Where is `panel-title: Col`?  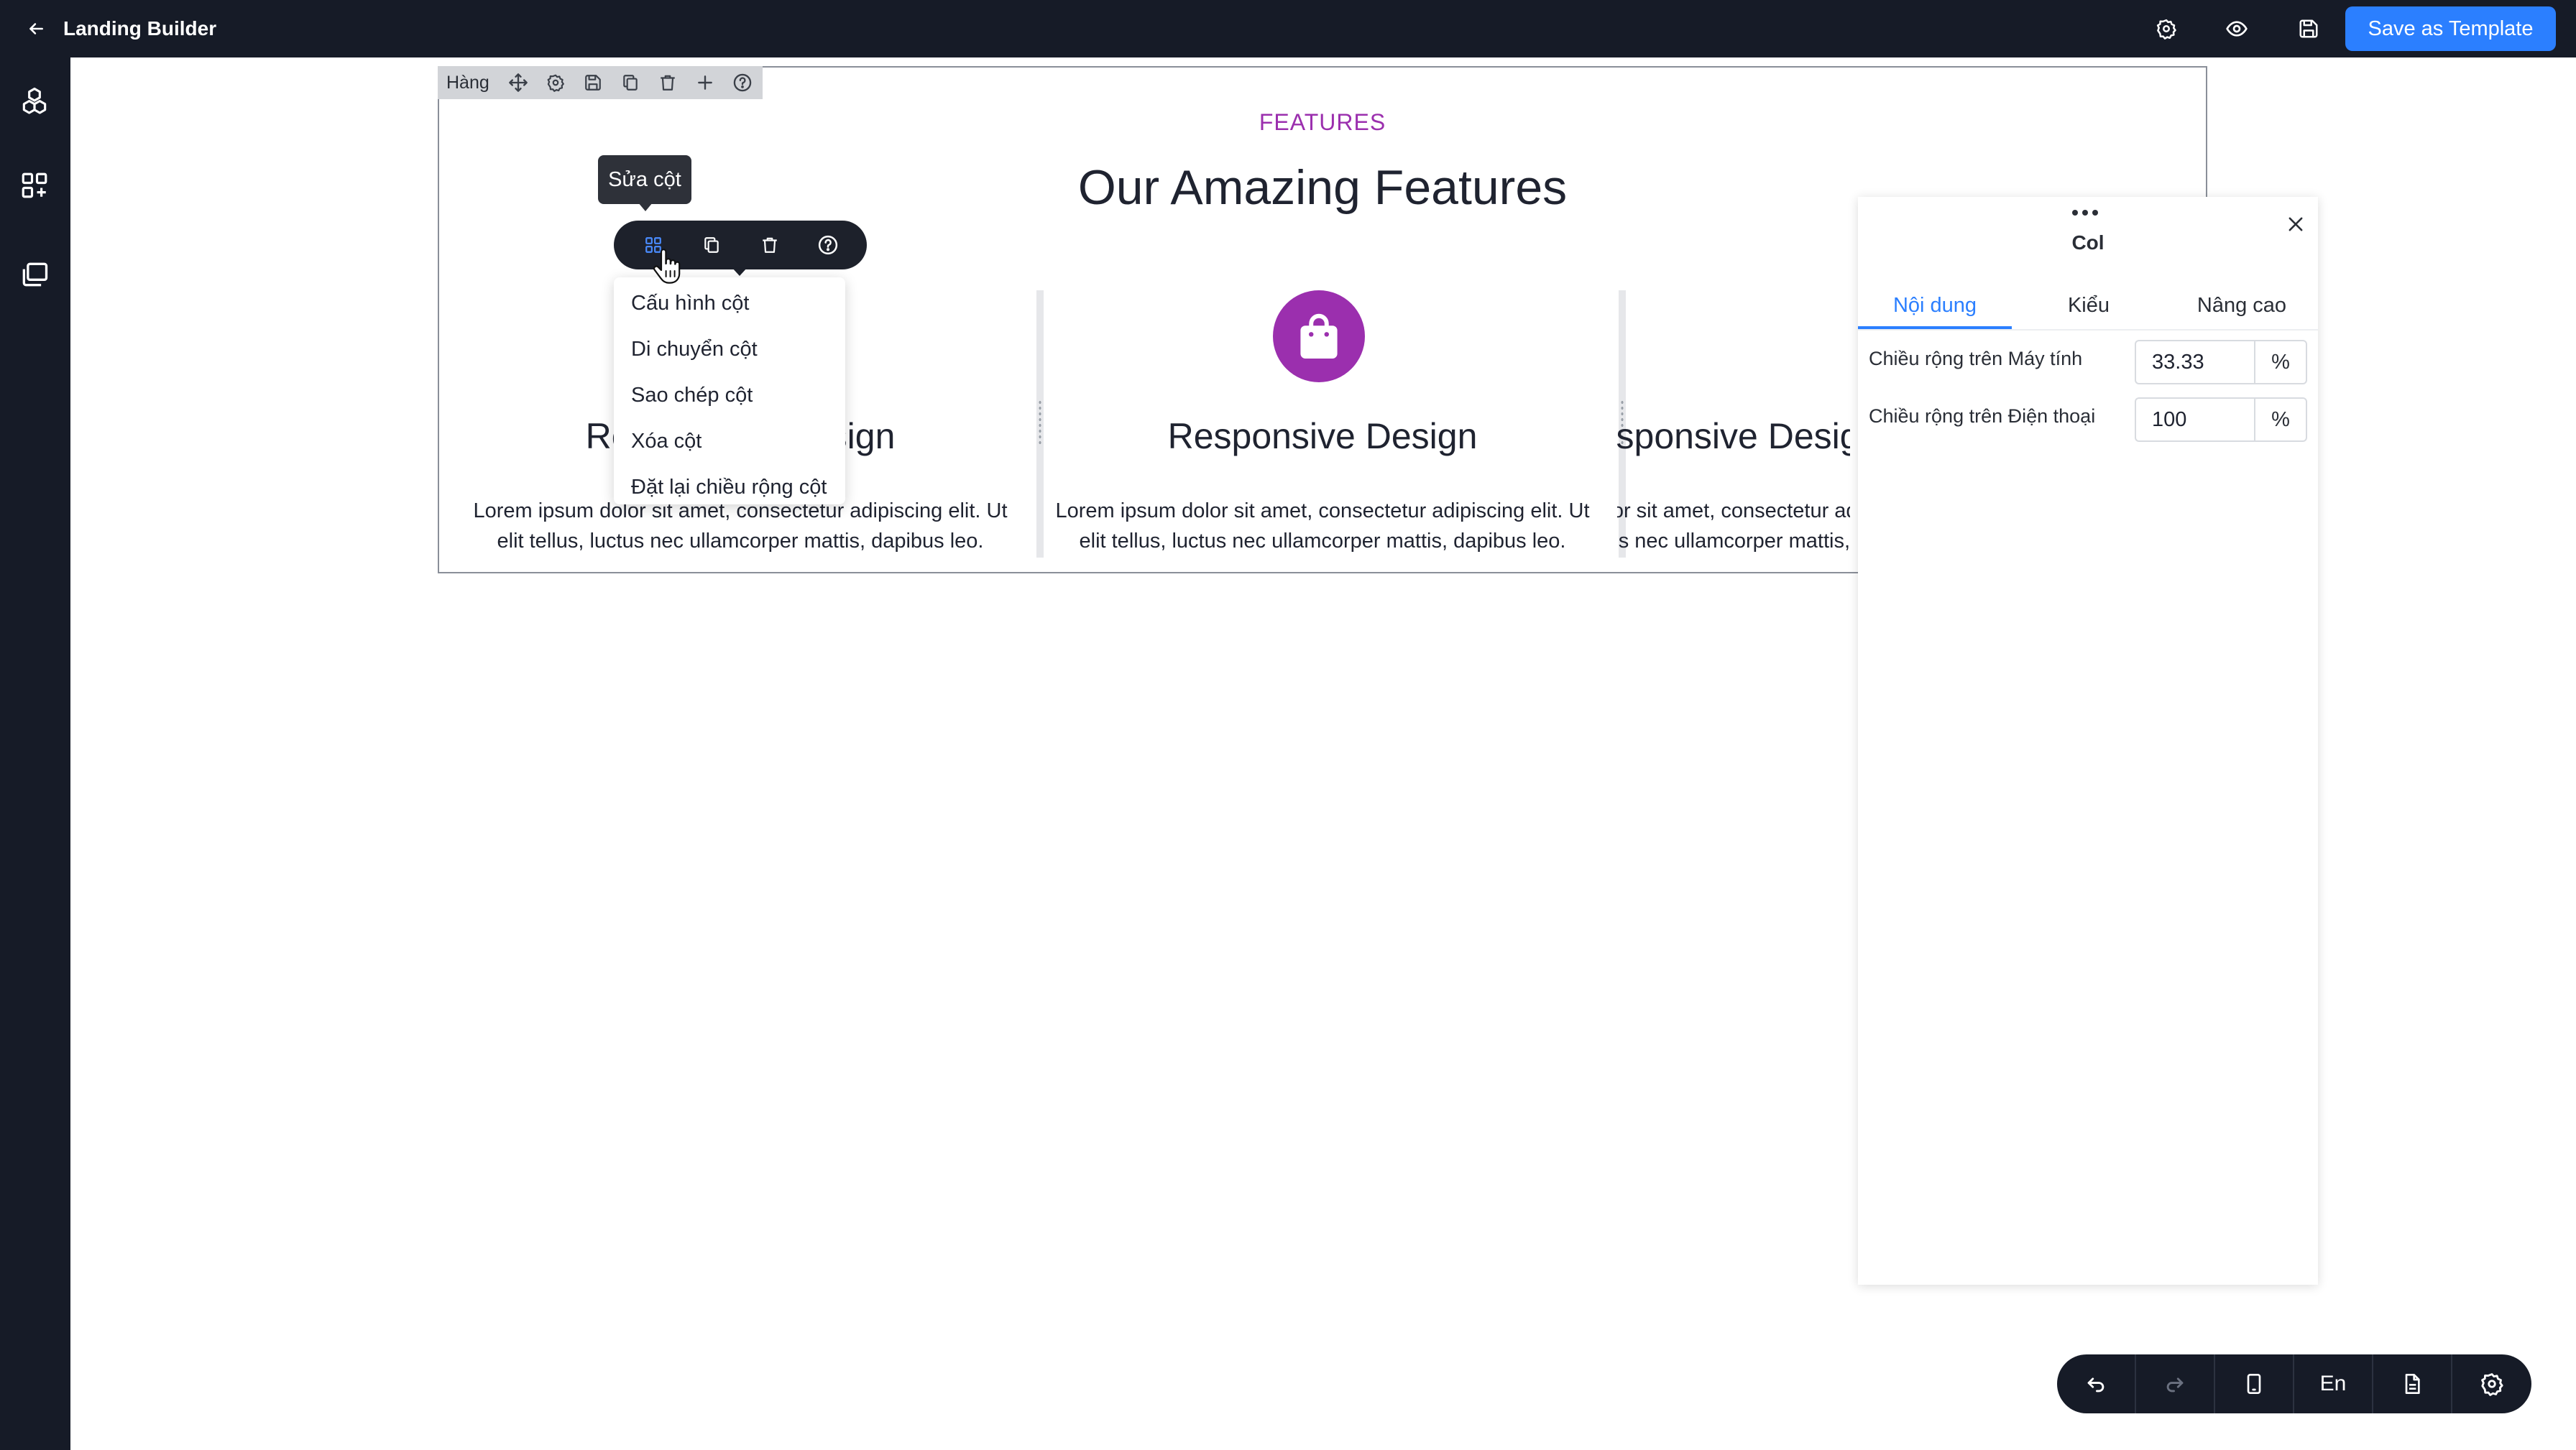 panel-title: Col is located at coordinates (2087, 242).